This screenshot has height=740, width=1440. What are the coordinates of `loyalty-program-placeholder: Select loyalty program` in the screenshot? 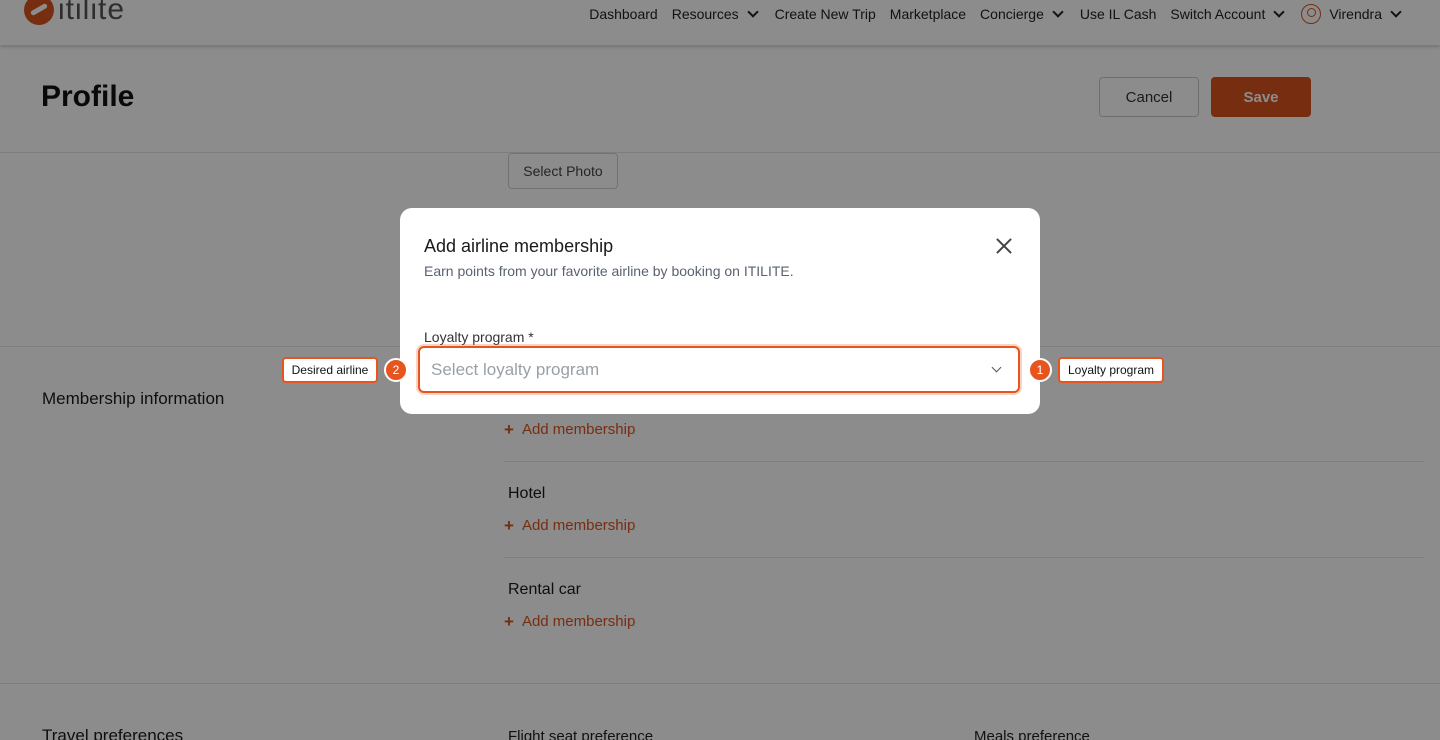 It's located at (515, 369).